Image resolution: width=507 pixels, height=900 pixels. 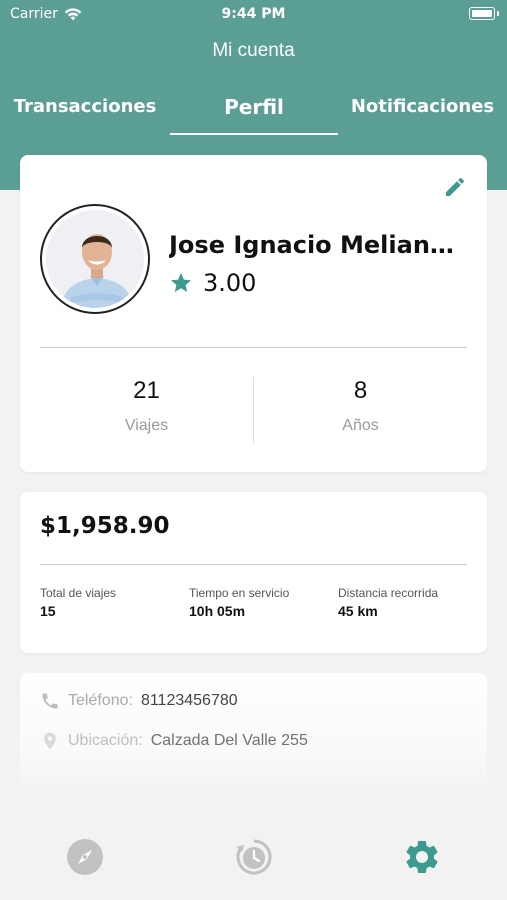 I want to click on contact-location-row: Ubicación: Calzada Del Valle 255, so click(x=174, y=741).